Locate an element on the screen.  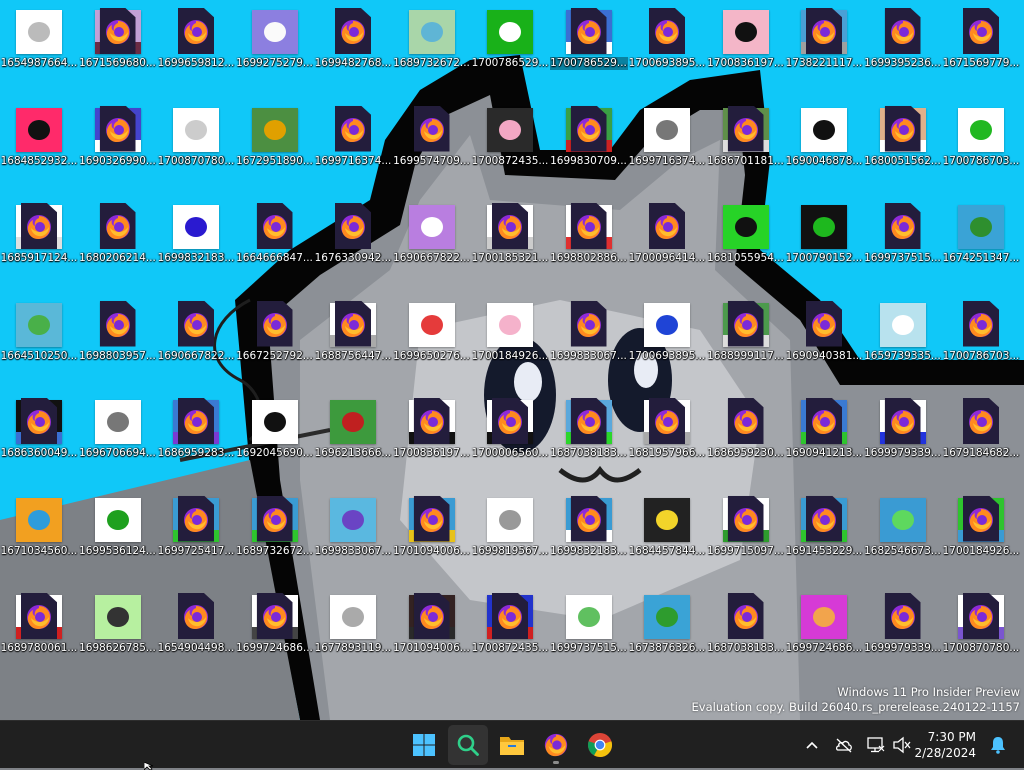
file-explorer-button is located at coordinates (512, 745).